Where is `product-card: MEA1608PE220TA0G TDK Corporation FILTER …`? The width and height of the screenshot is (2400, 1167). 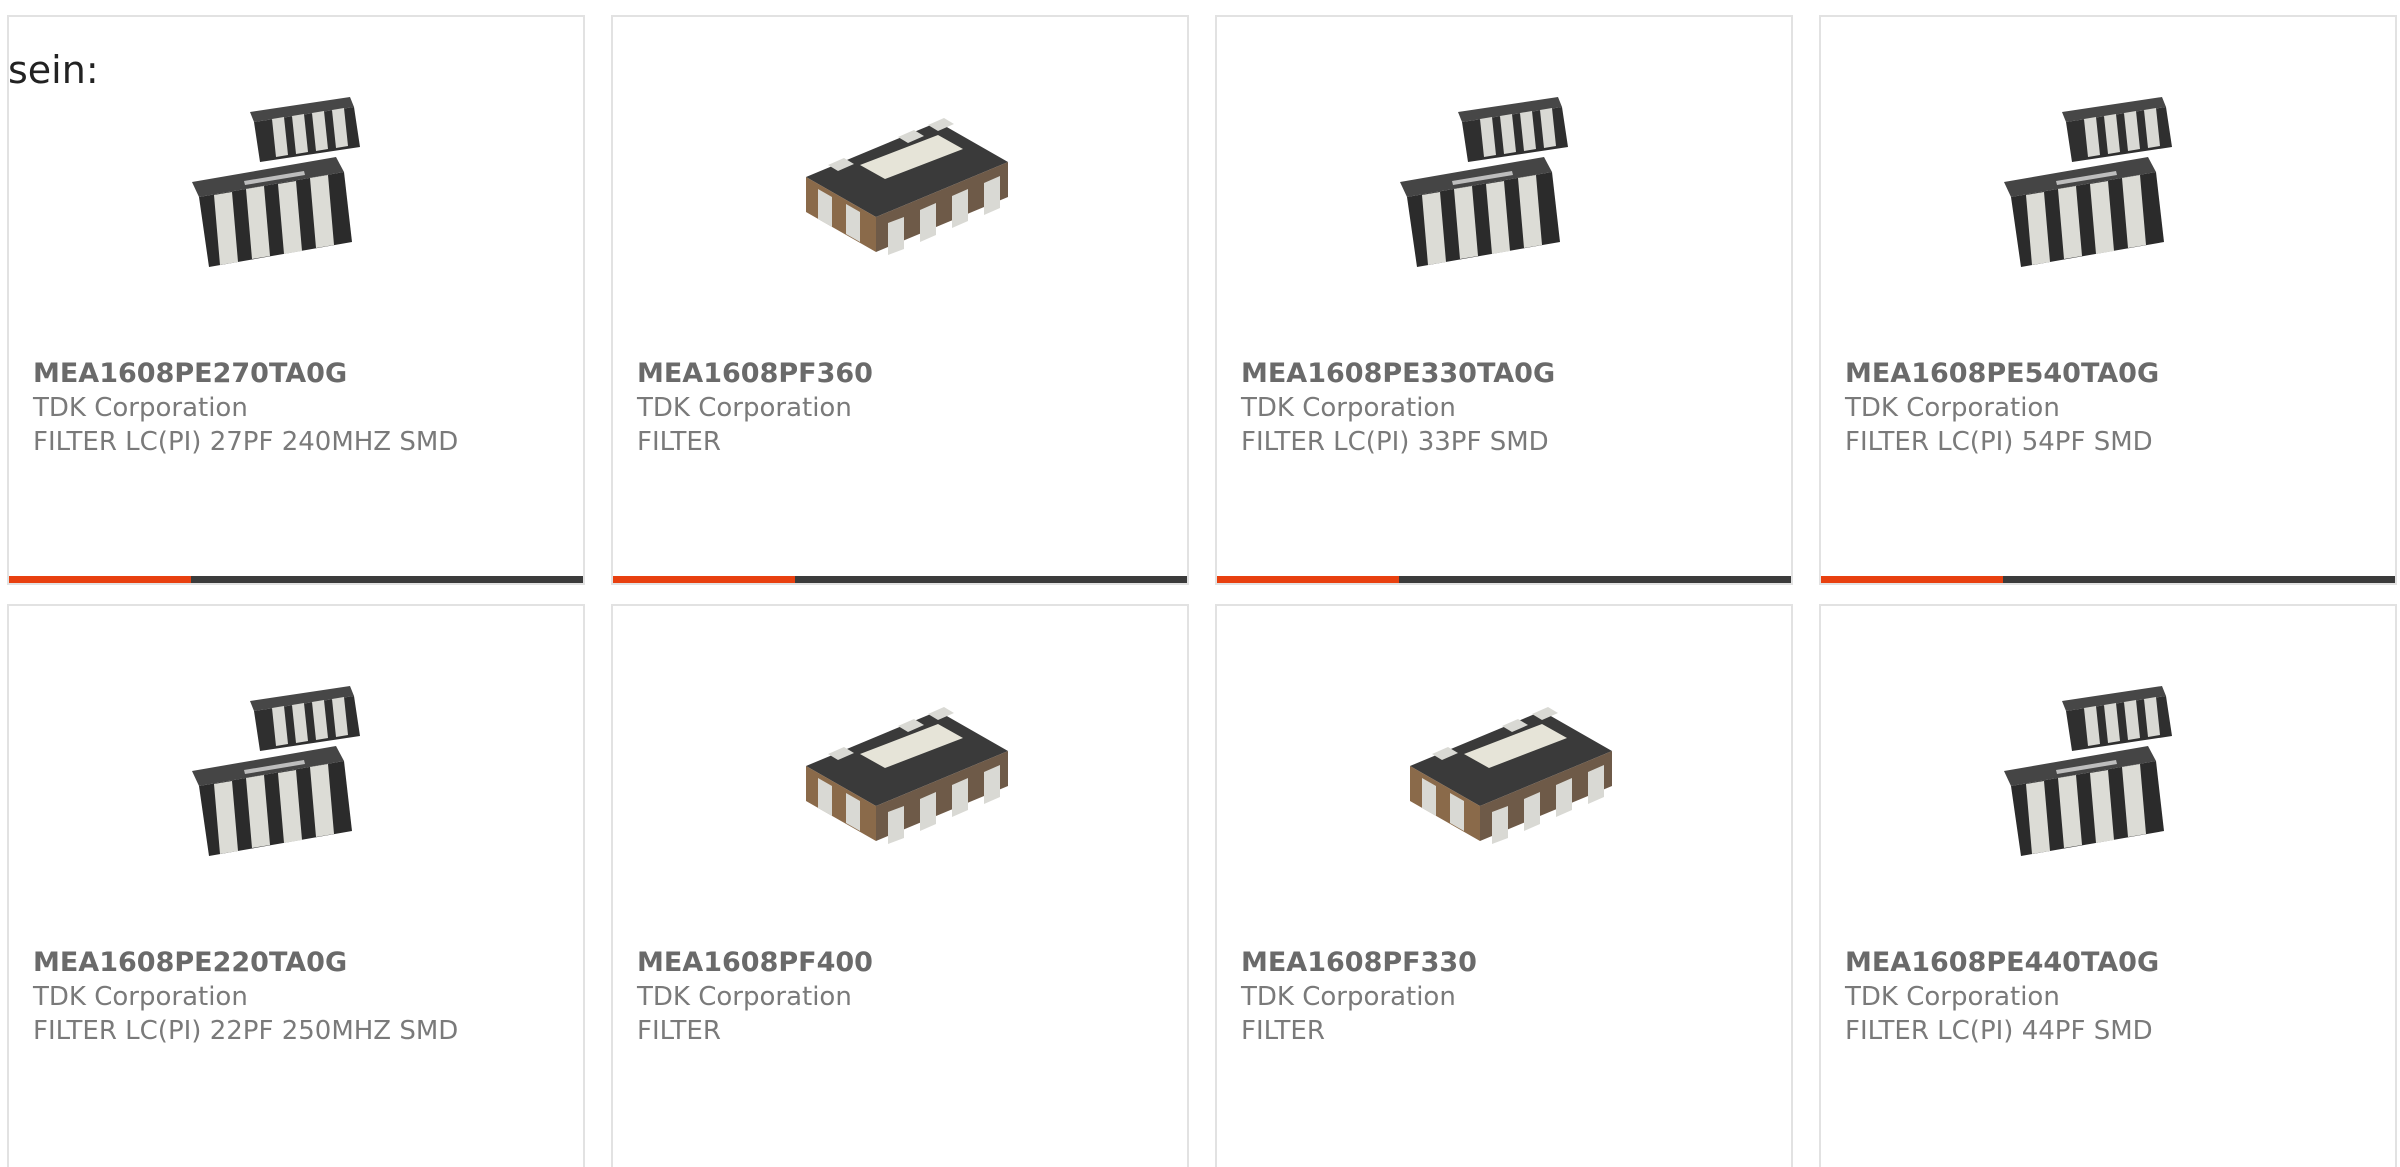 product-card: MEA1608PE220TA0G TDK Corporation FILTER … is located at coordinates (296, 885).